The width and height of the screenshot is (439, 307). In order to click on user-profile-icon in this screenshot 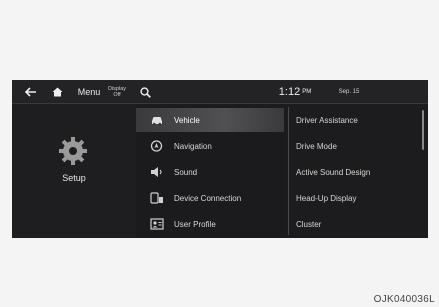, I will do `click(157, 224)`.